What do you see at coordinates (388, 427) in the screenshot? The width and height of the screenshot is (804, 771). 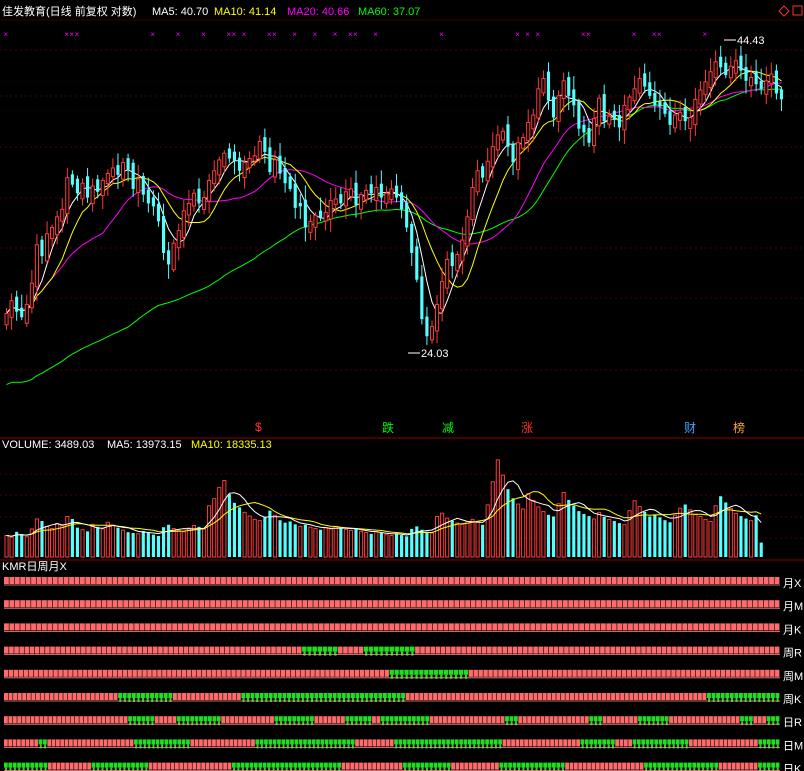 I see `event-marker-fall: 跌` at bounding box center [388, 427].